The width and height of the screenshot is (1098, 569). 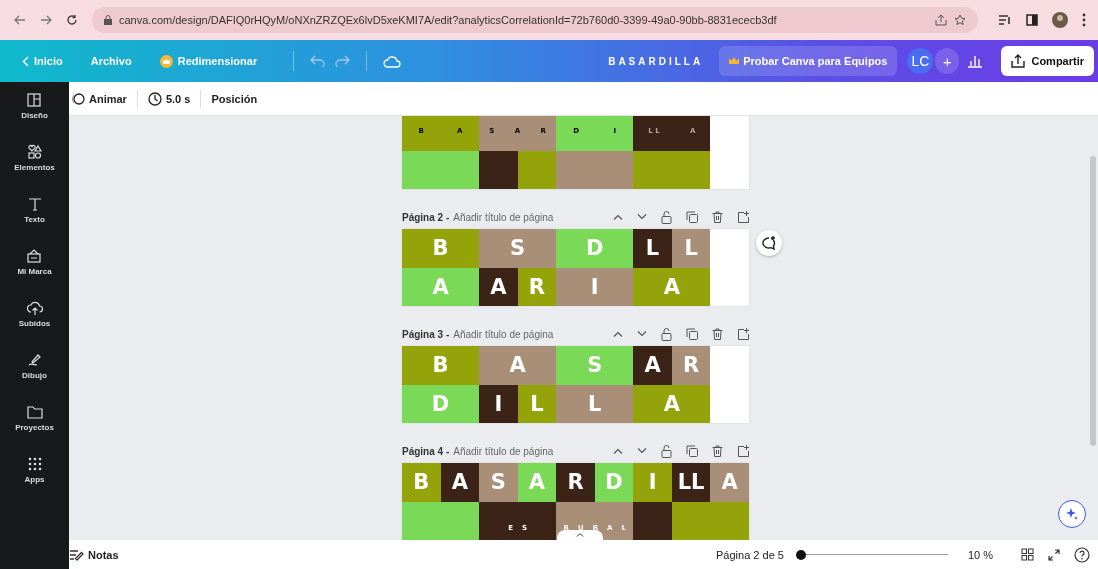 What do you see at coordinates (34, 109) in the screenshot?
I see `sidebar-item: Diseño` at bounding box center [34, 109].